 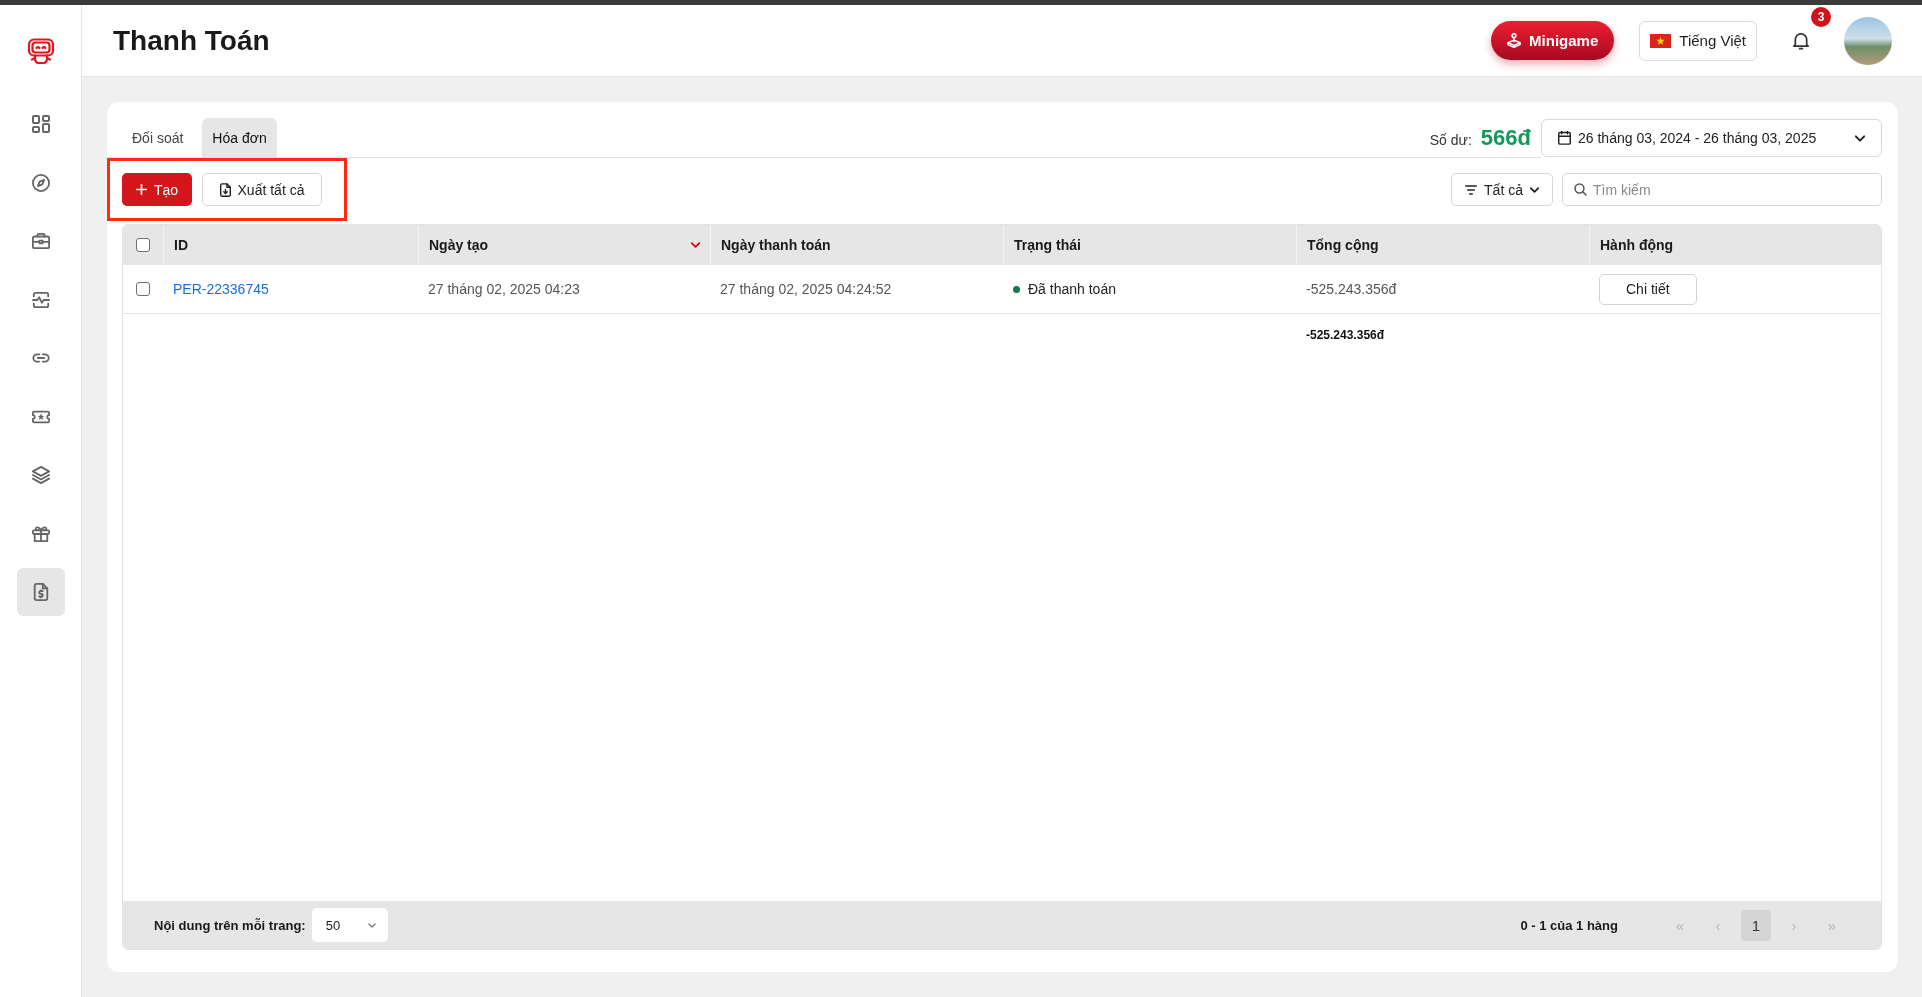 I want to click on tab: Đối soát, so click(x=158, y=137).